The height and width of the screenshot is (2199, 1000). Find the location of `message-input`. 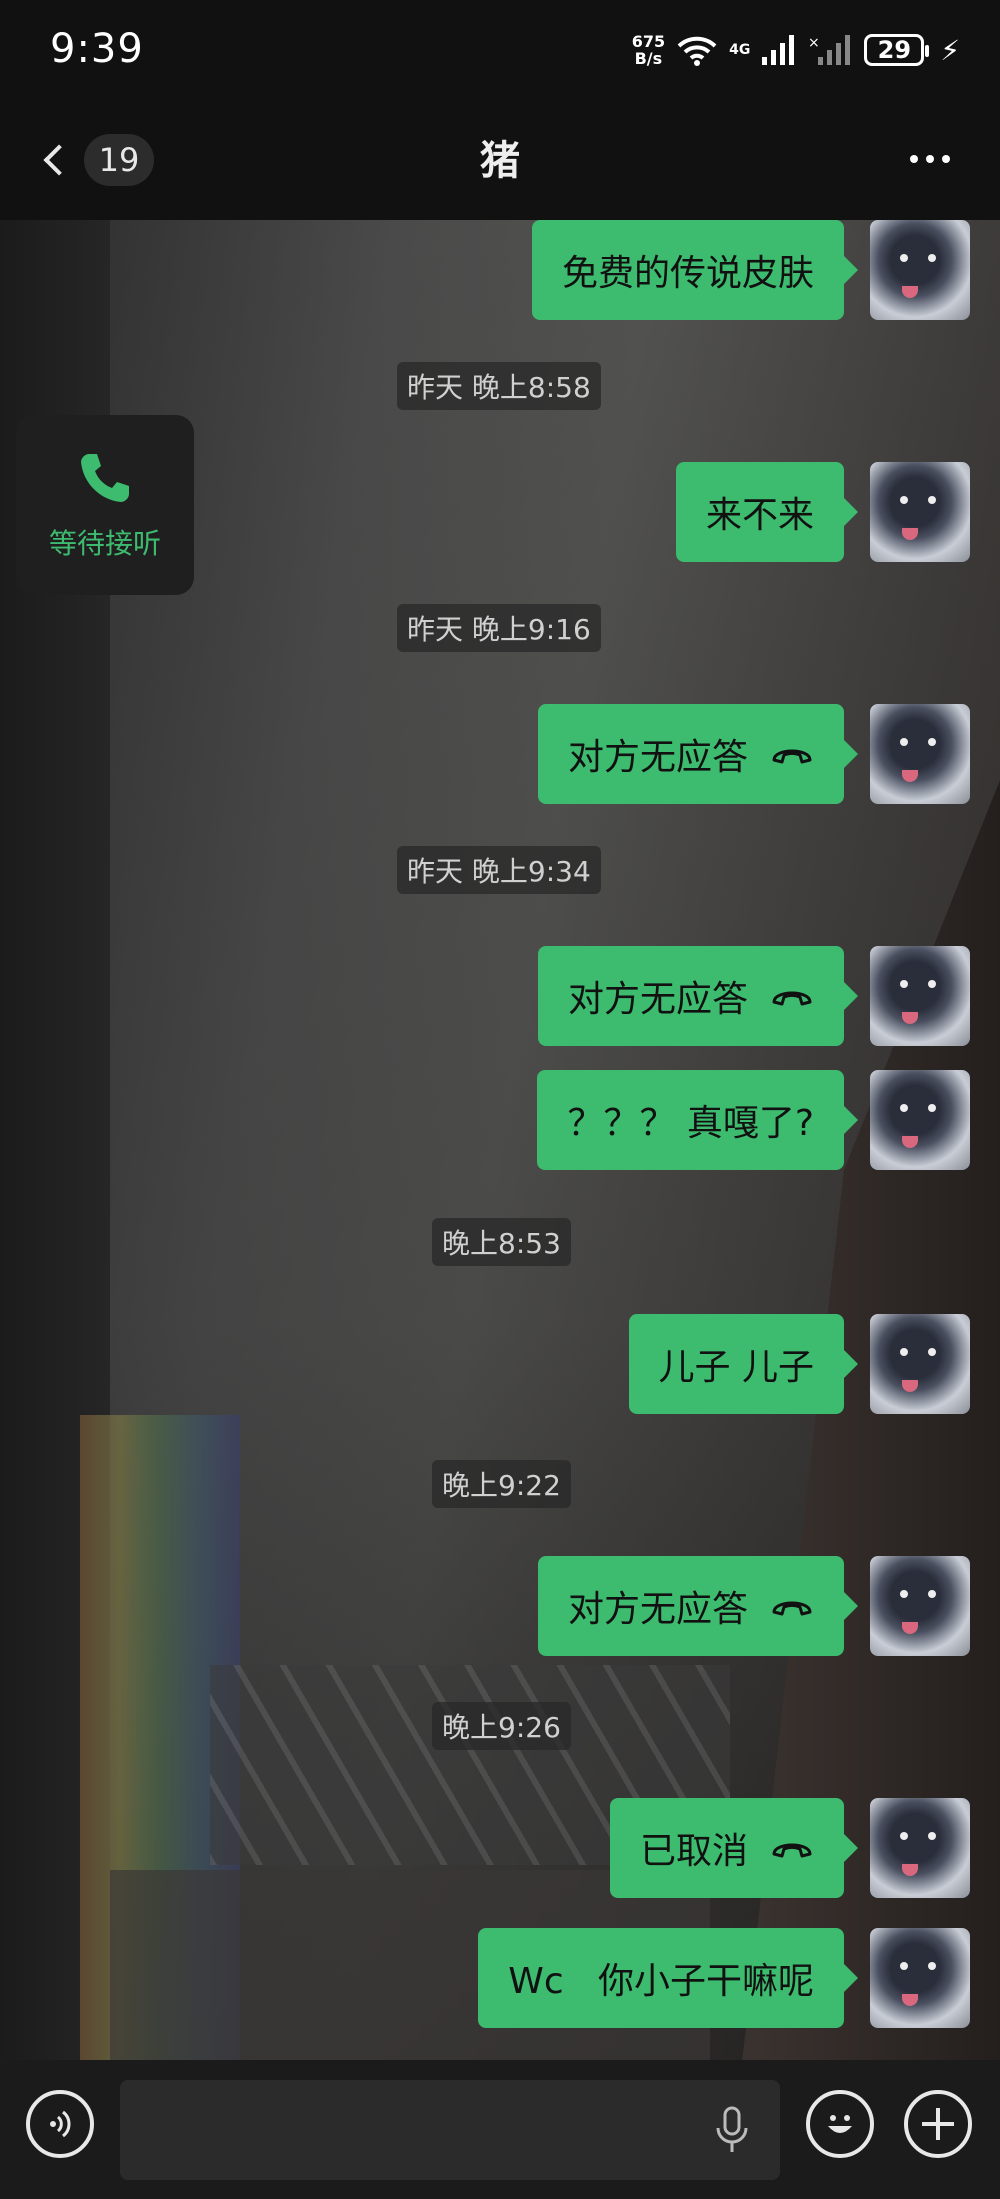

message-input is located at coordinates (450, 2130).